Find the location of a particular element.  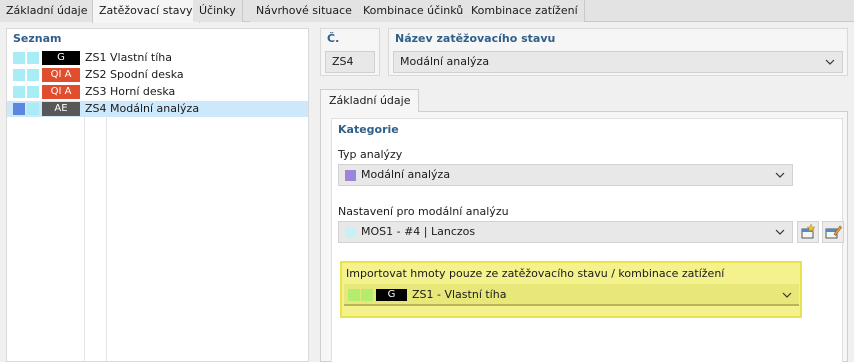

new-item-icon is located at coordinates (808, 231).